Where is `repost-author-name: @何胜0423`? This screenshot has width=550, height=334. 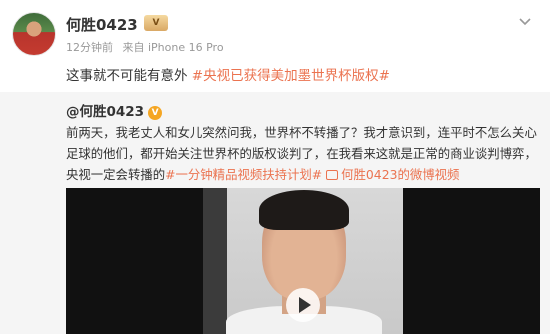 repost-author-name: @何胜0423 is located at coordinates (105, 112).